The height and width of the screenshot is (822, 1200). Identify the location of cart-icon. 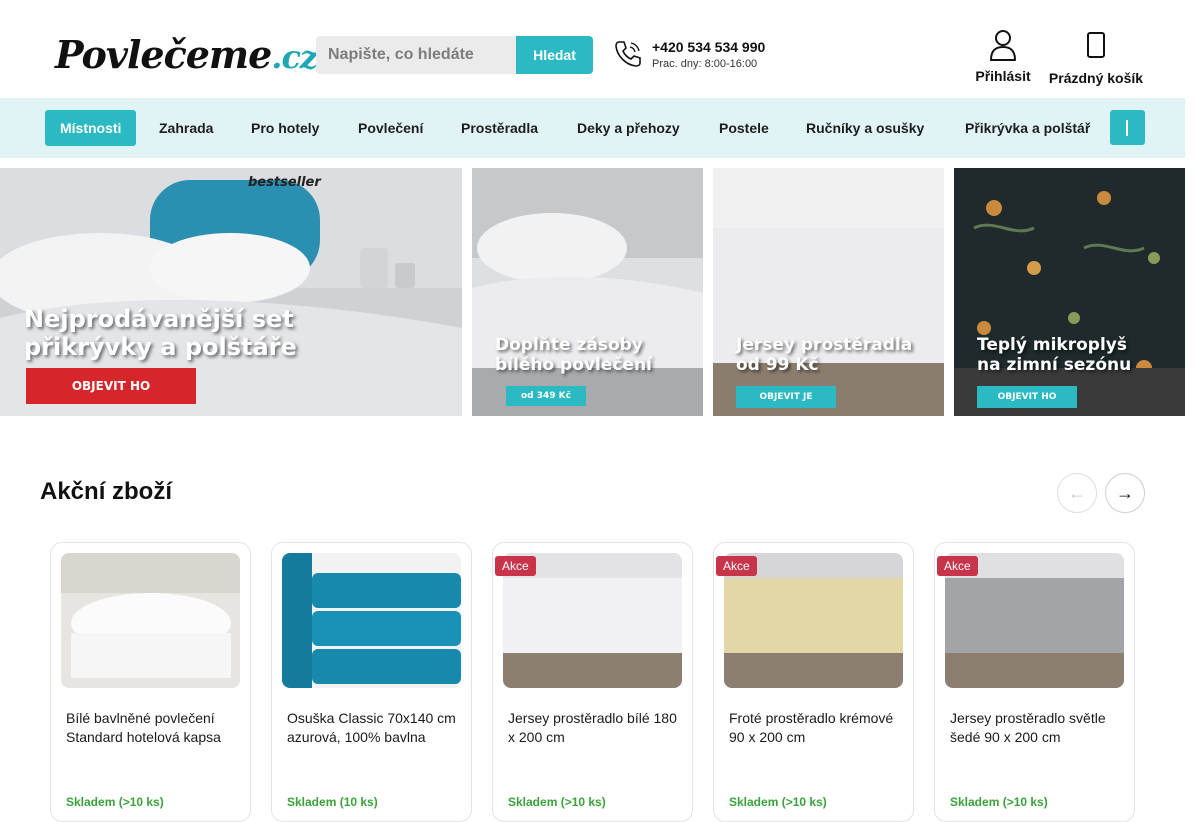
(1096, 47).